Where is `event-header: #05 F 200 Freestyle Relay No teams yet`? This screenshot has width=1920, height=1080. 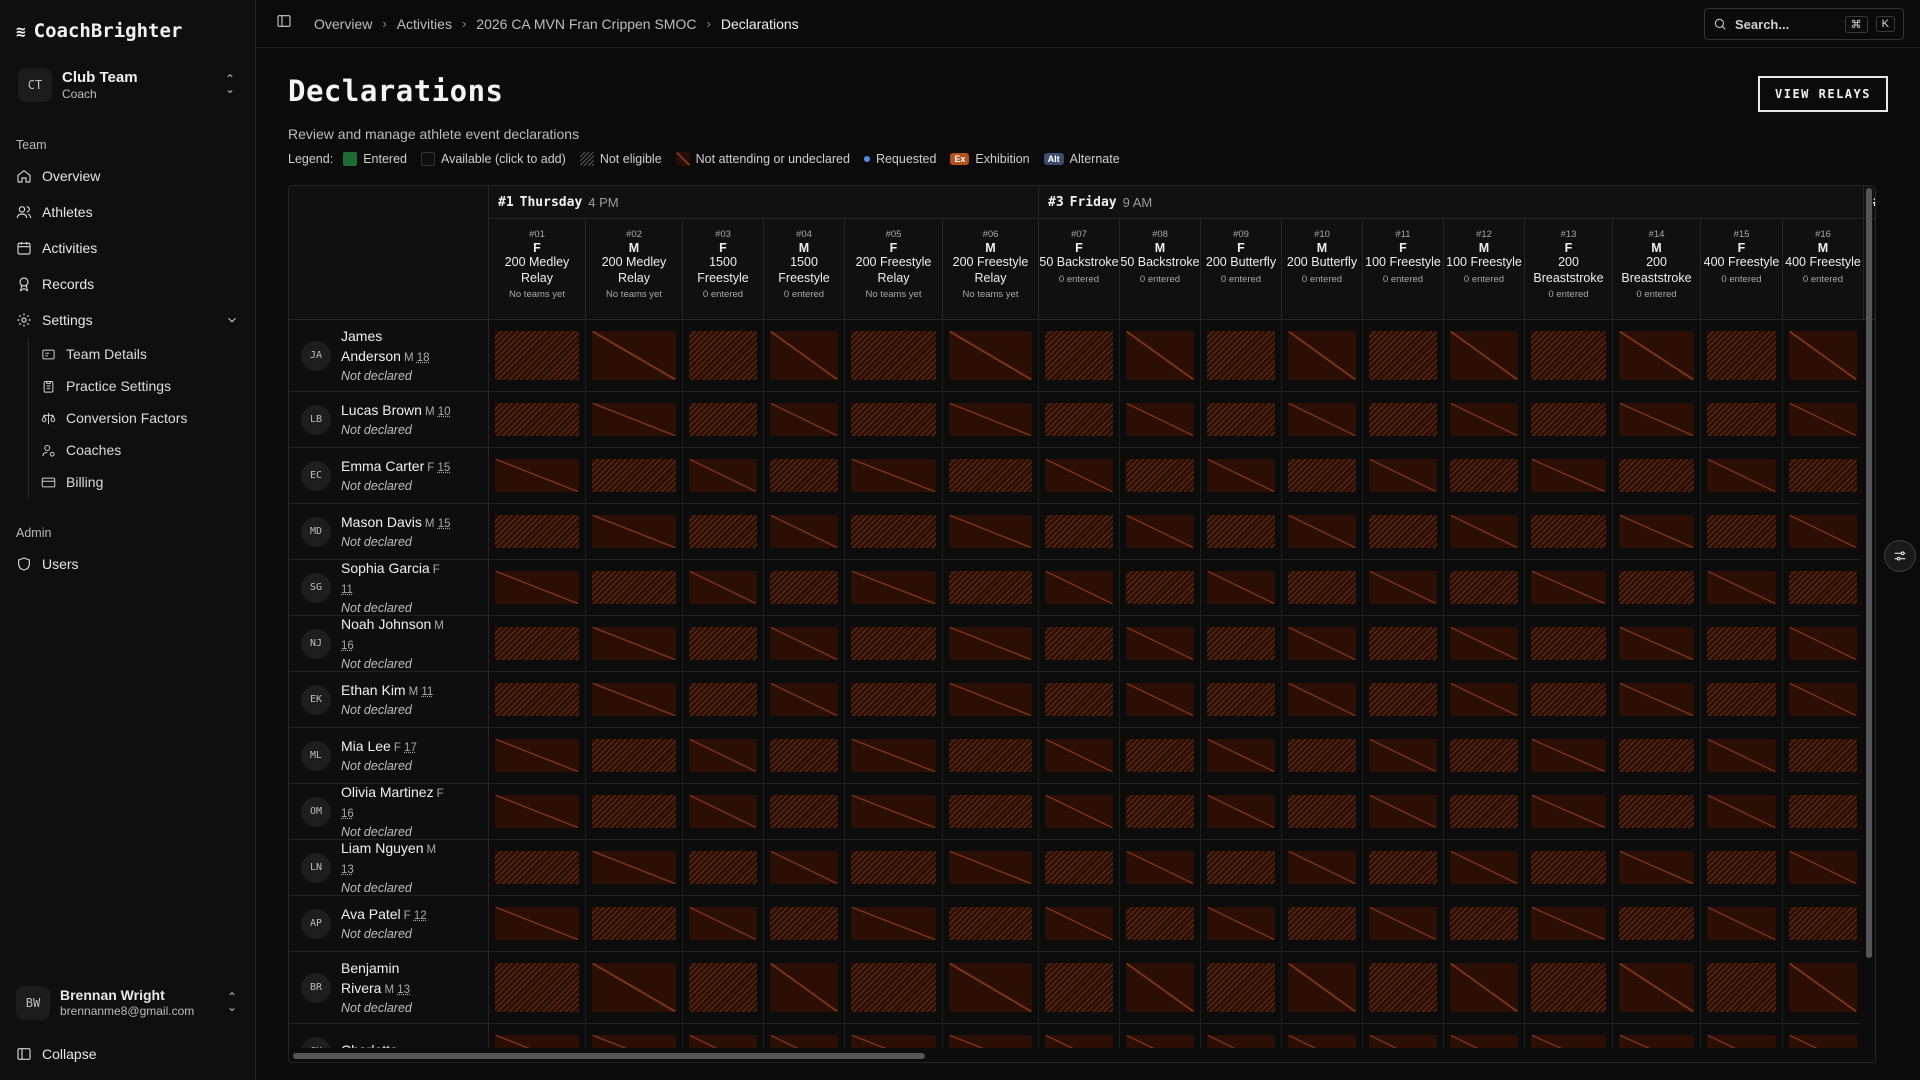 event-header: #05 F 200 Freestyle Relay No teams yet is located at coordinates (894, 269).